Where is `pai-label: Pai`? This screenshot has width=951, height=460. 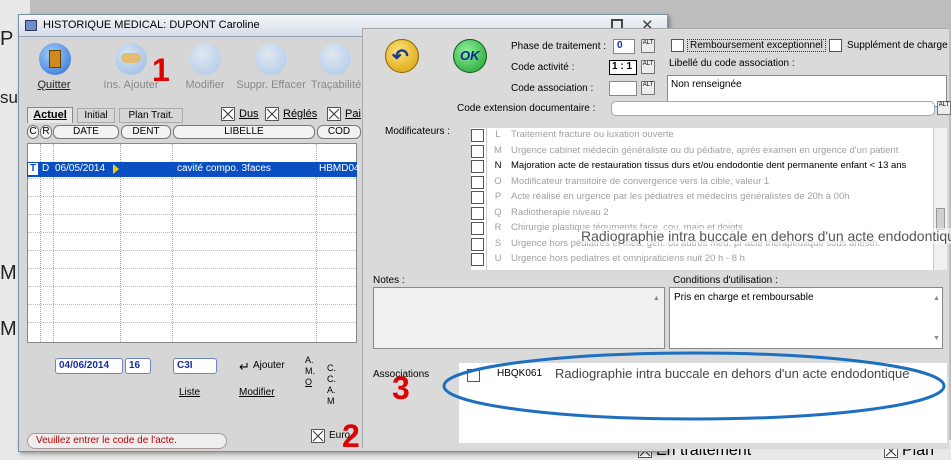
pai-label: Pai is located at coordinates (353, 114).